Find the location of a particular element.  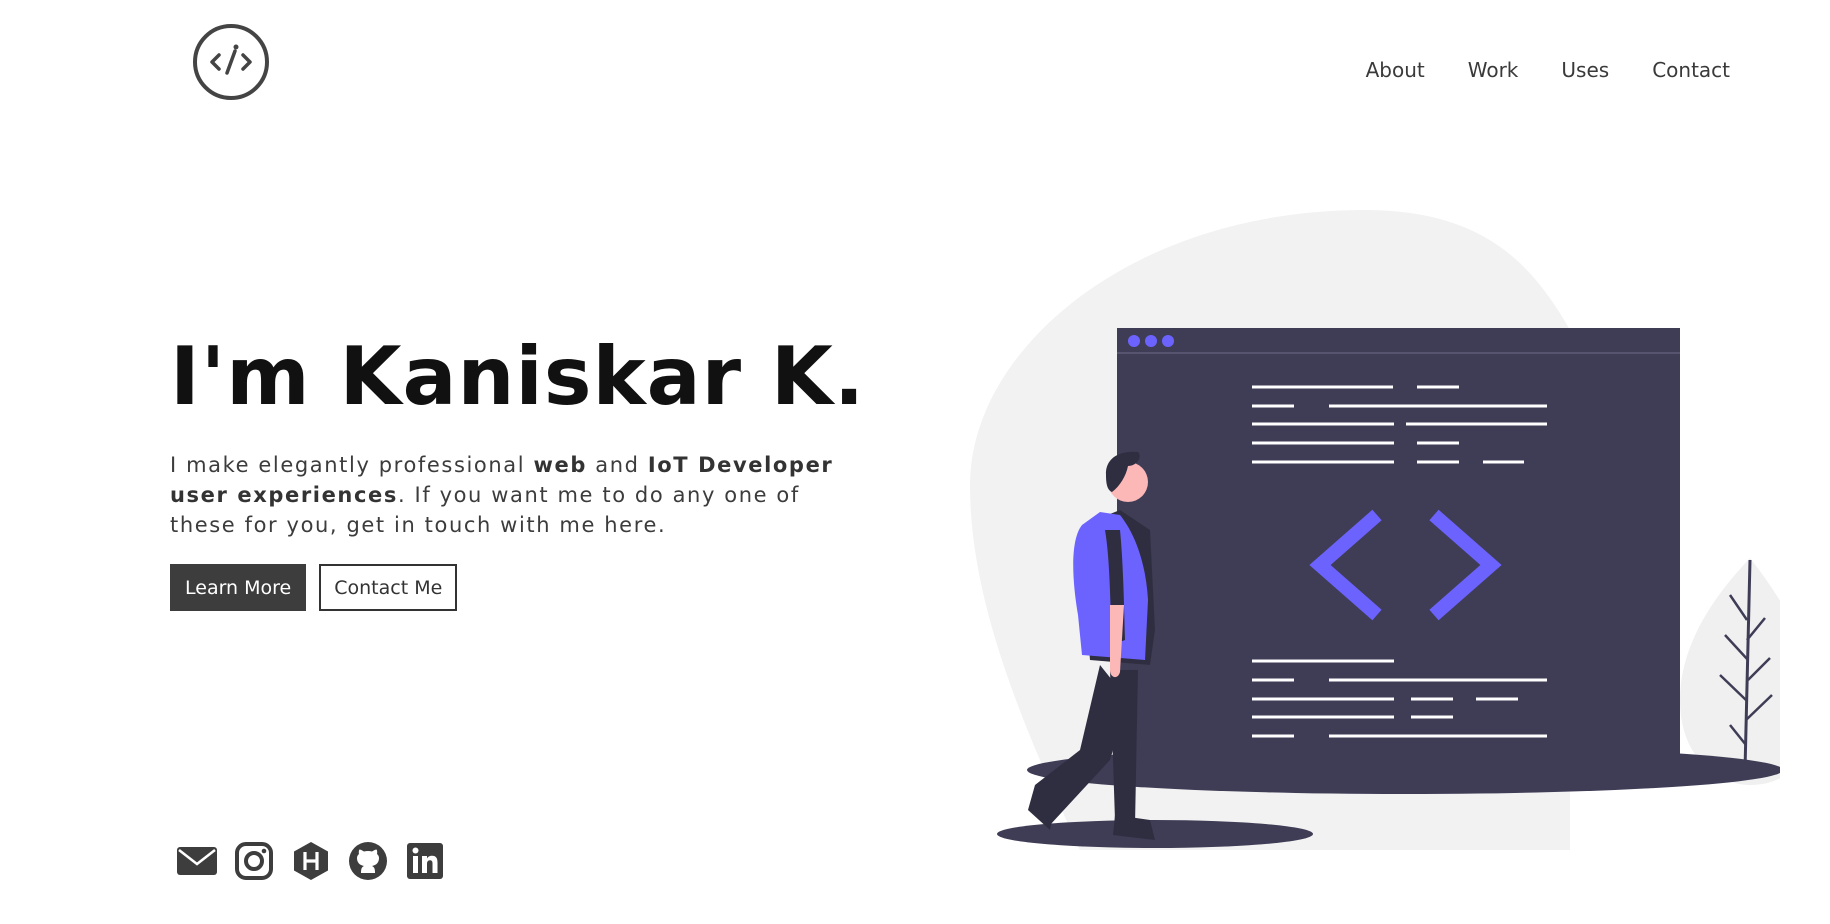

github-icon is located at coordinates (368, 861).